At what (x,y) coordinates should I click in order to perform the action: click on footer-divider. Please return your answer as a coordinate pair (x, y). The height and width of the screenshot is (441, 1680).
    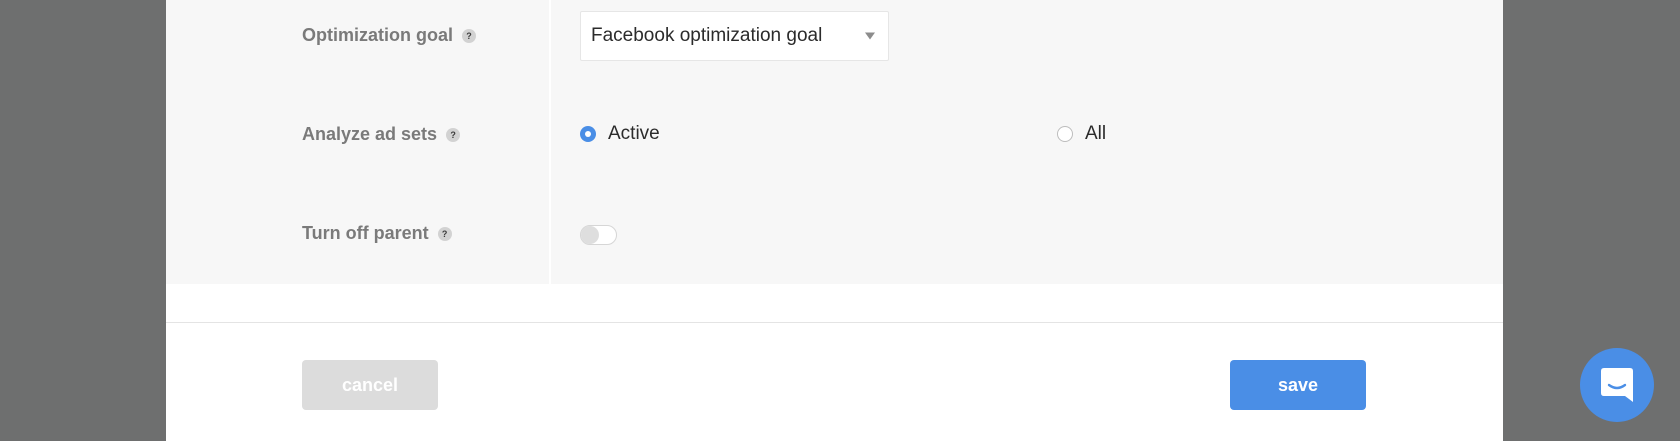
    Looking at the image, I should click on (834, 322).